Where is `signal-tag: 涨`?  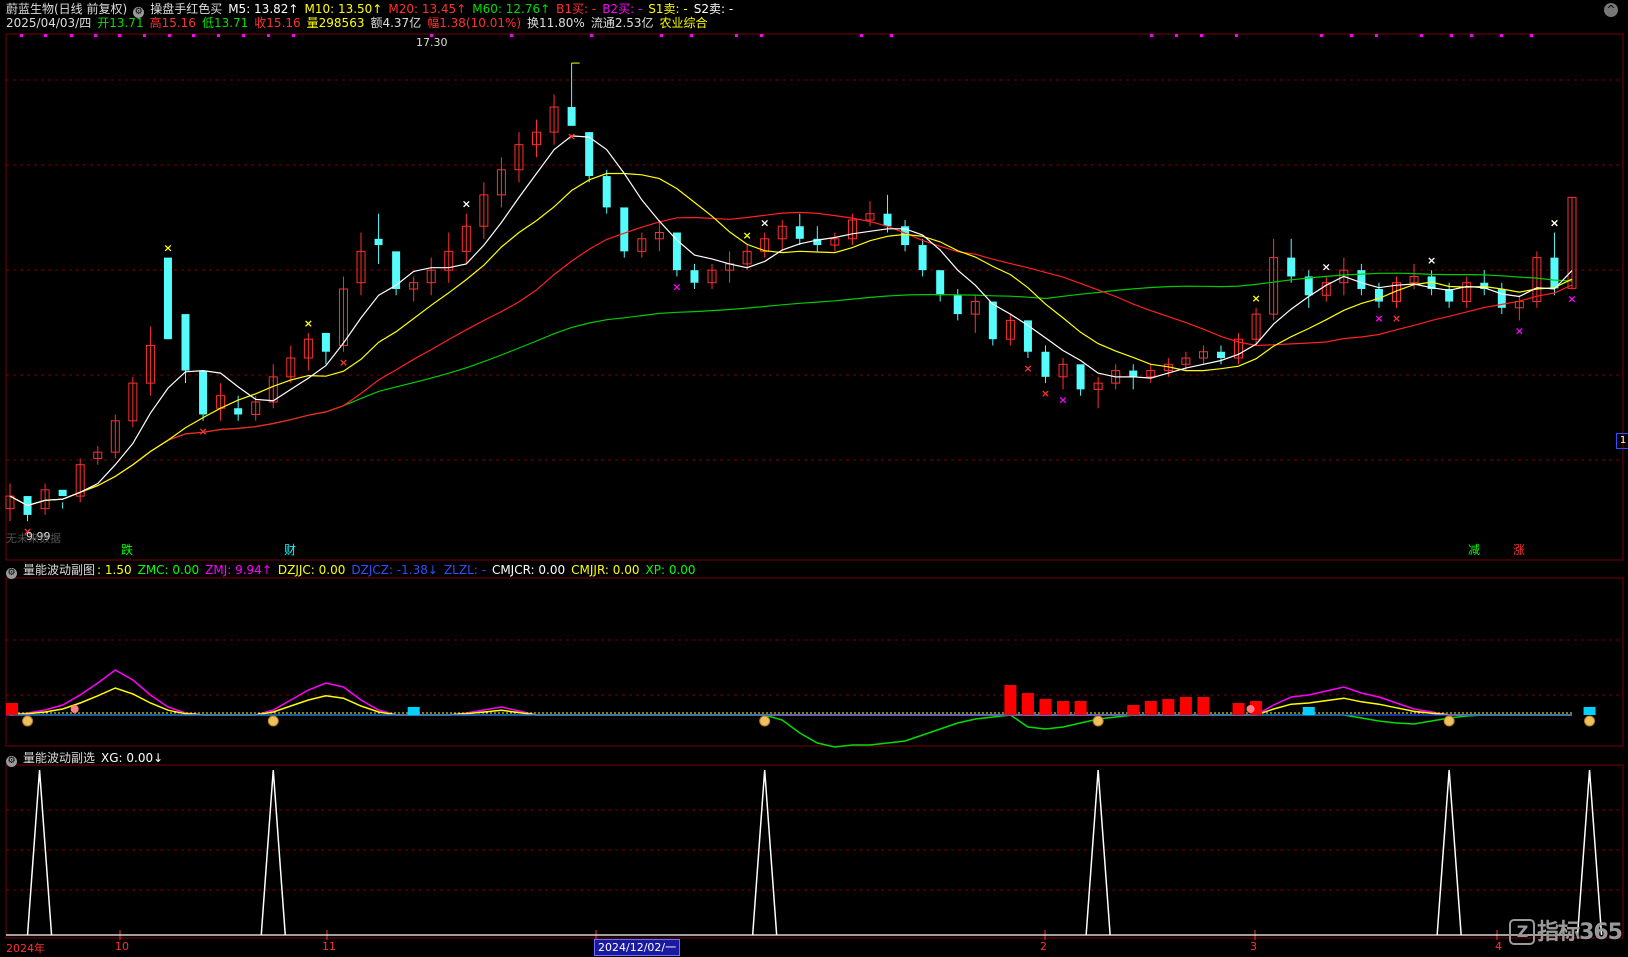
signal-tag: 涨 is located at coordinates (1519, 550).